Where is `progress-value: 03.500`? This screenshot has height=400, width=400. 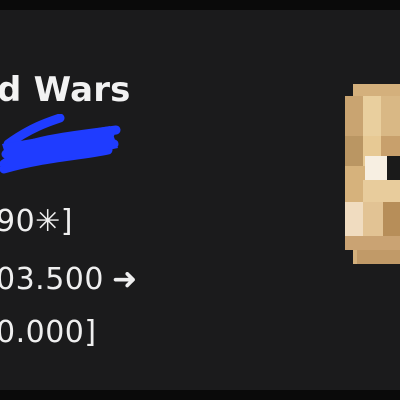 progress-value: 03.500 is located at coordinates (52, 279).